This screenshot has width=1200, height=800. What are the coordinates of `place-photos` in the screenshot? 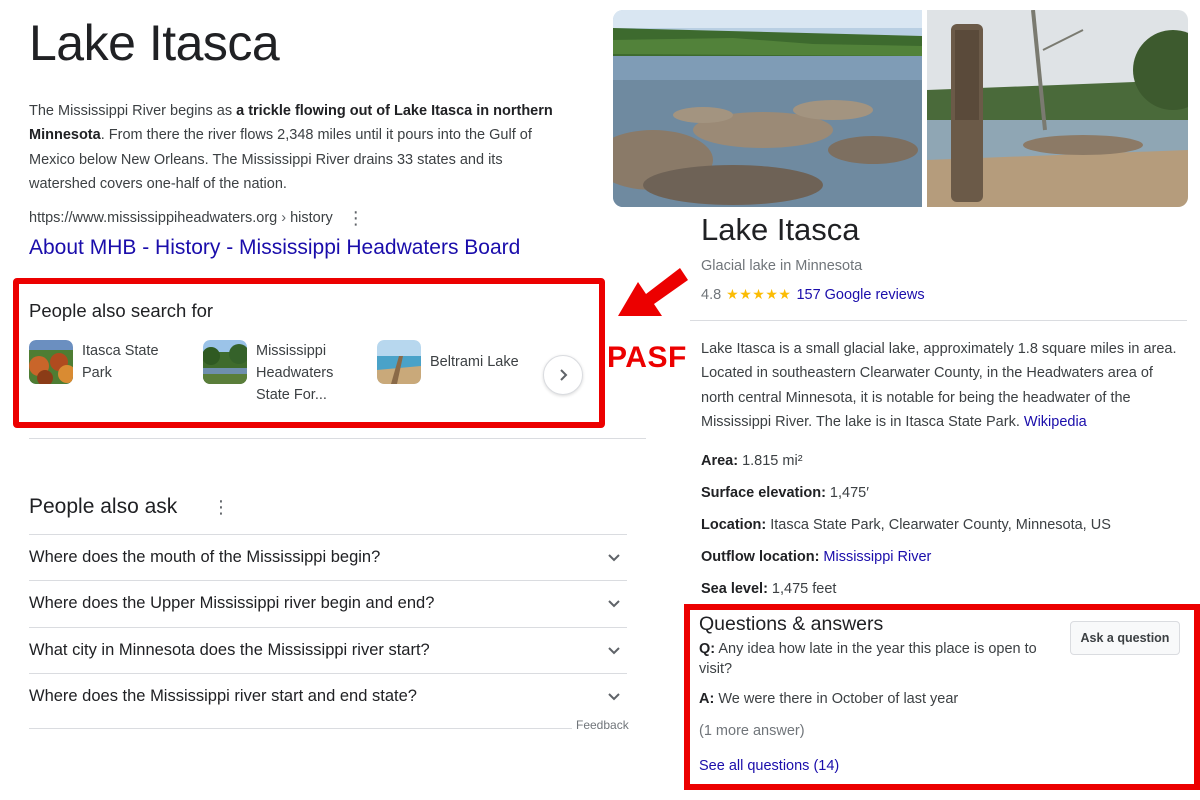 It's located at (900, 108).